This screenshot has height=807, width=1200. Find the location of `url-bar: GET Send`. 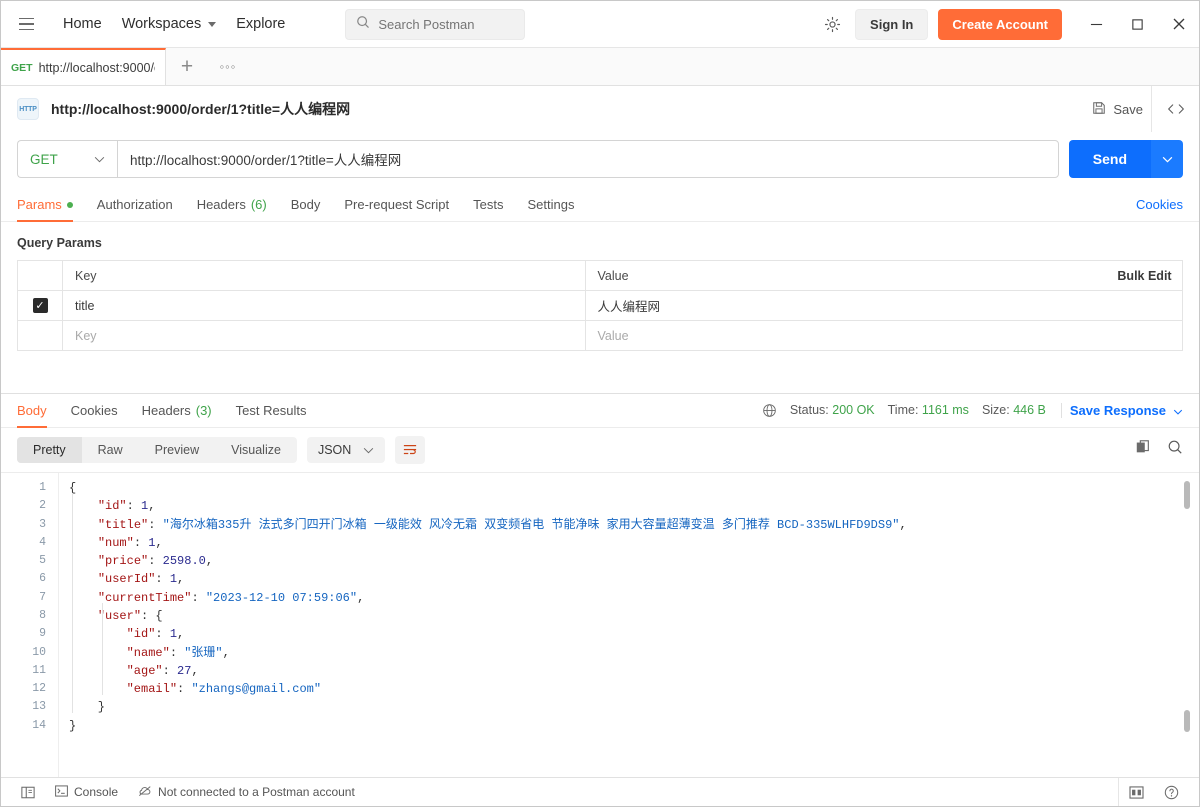

url-bar: GET Send is located at coordinates (600, 160).